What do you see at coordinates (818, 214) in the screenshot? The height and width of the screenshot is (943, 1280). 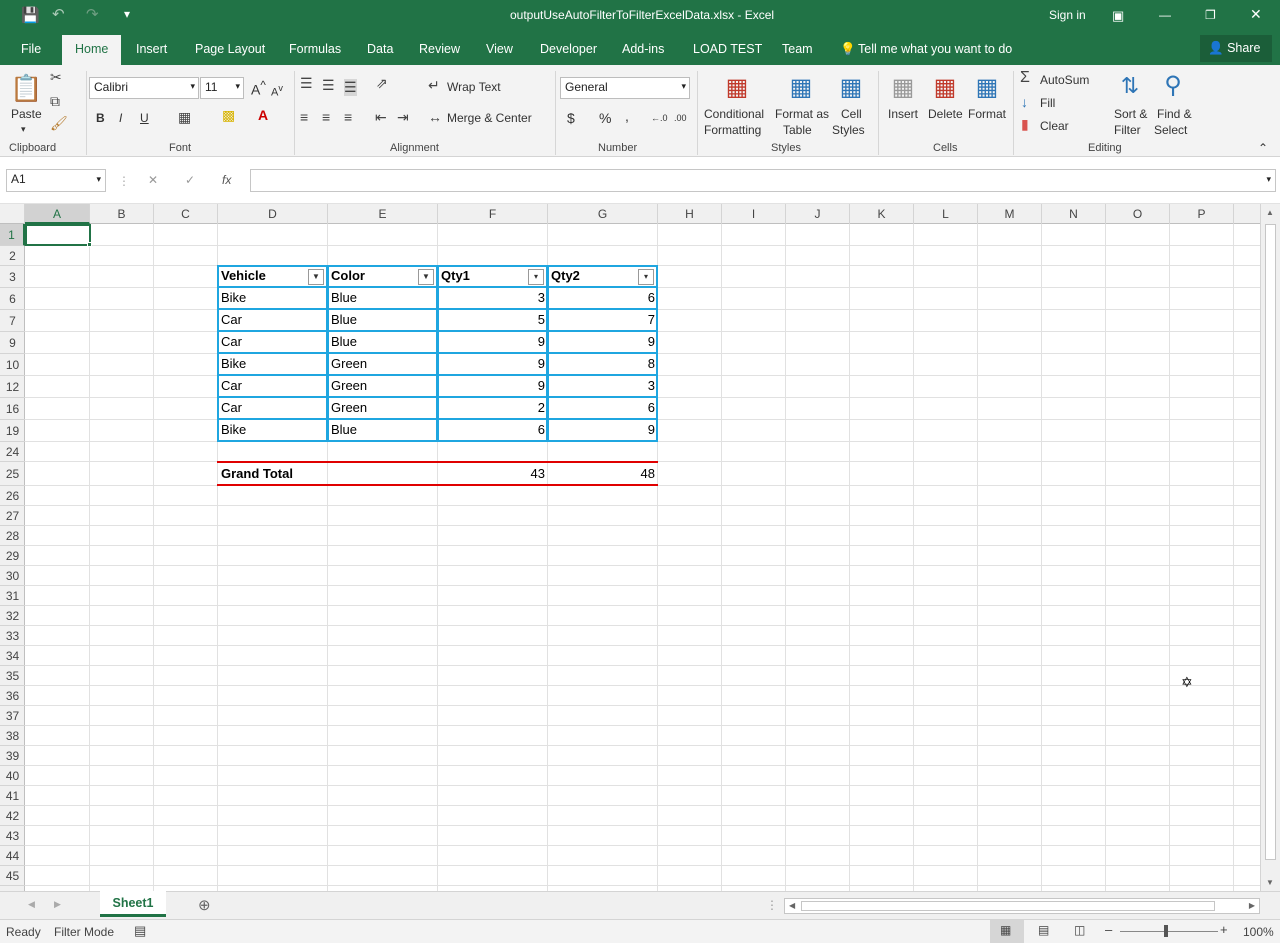 I see `column-header-j: J` at bounding box center [818, 214].